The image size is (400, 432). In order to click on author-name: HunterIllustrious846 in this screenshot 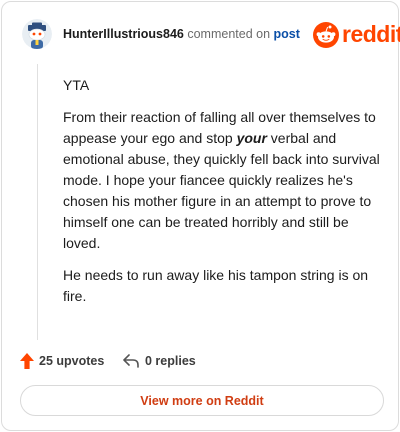, I will do `click(123, 34)`.